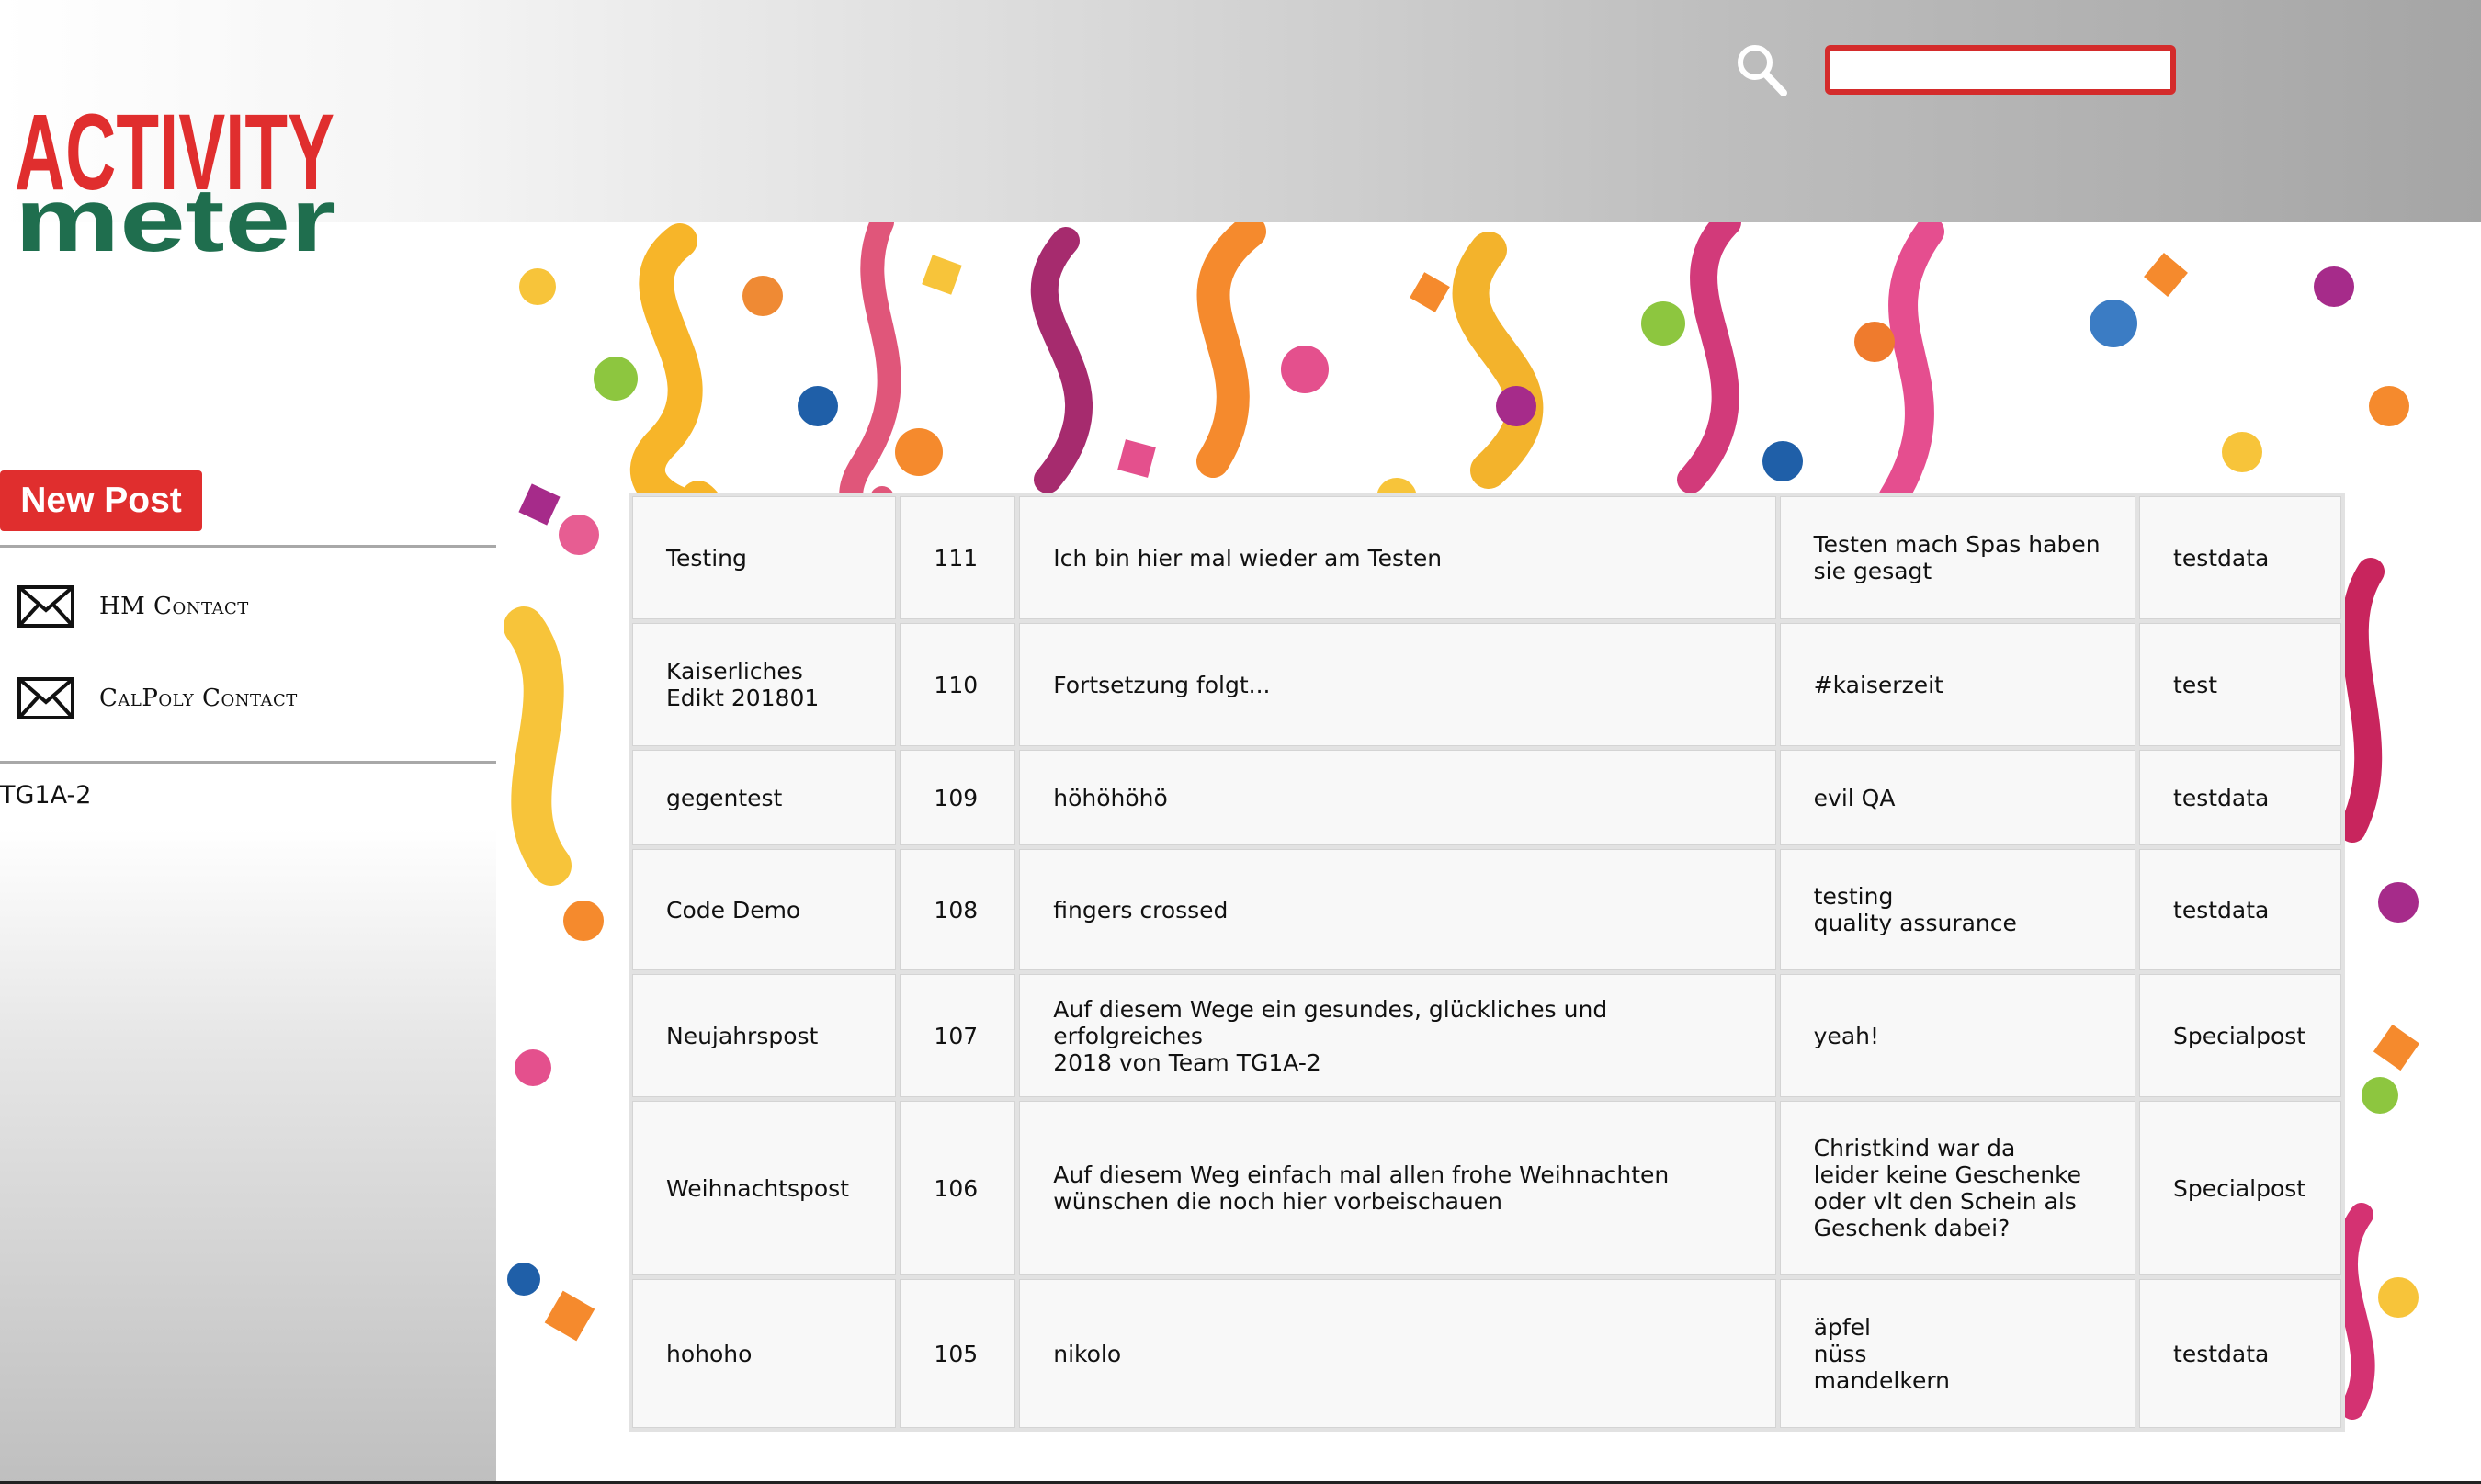 The width and height of the screenshot is (2481, 1484). I want to click on post-text: höhöhöhö, so click(1397, 797).